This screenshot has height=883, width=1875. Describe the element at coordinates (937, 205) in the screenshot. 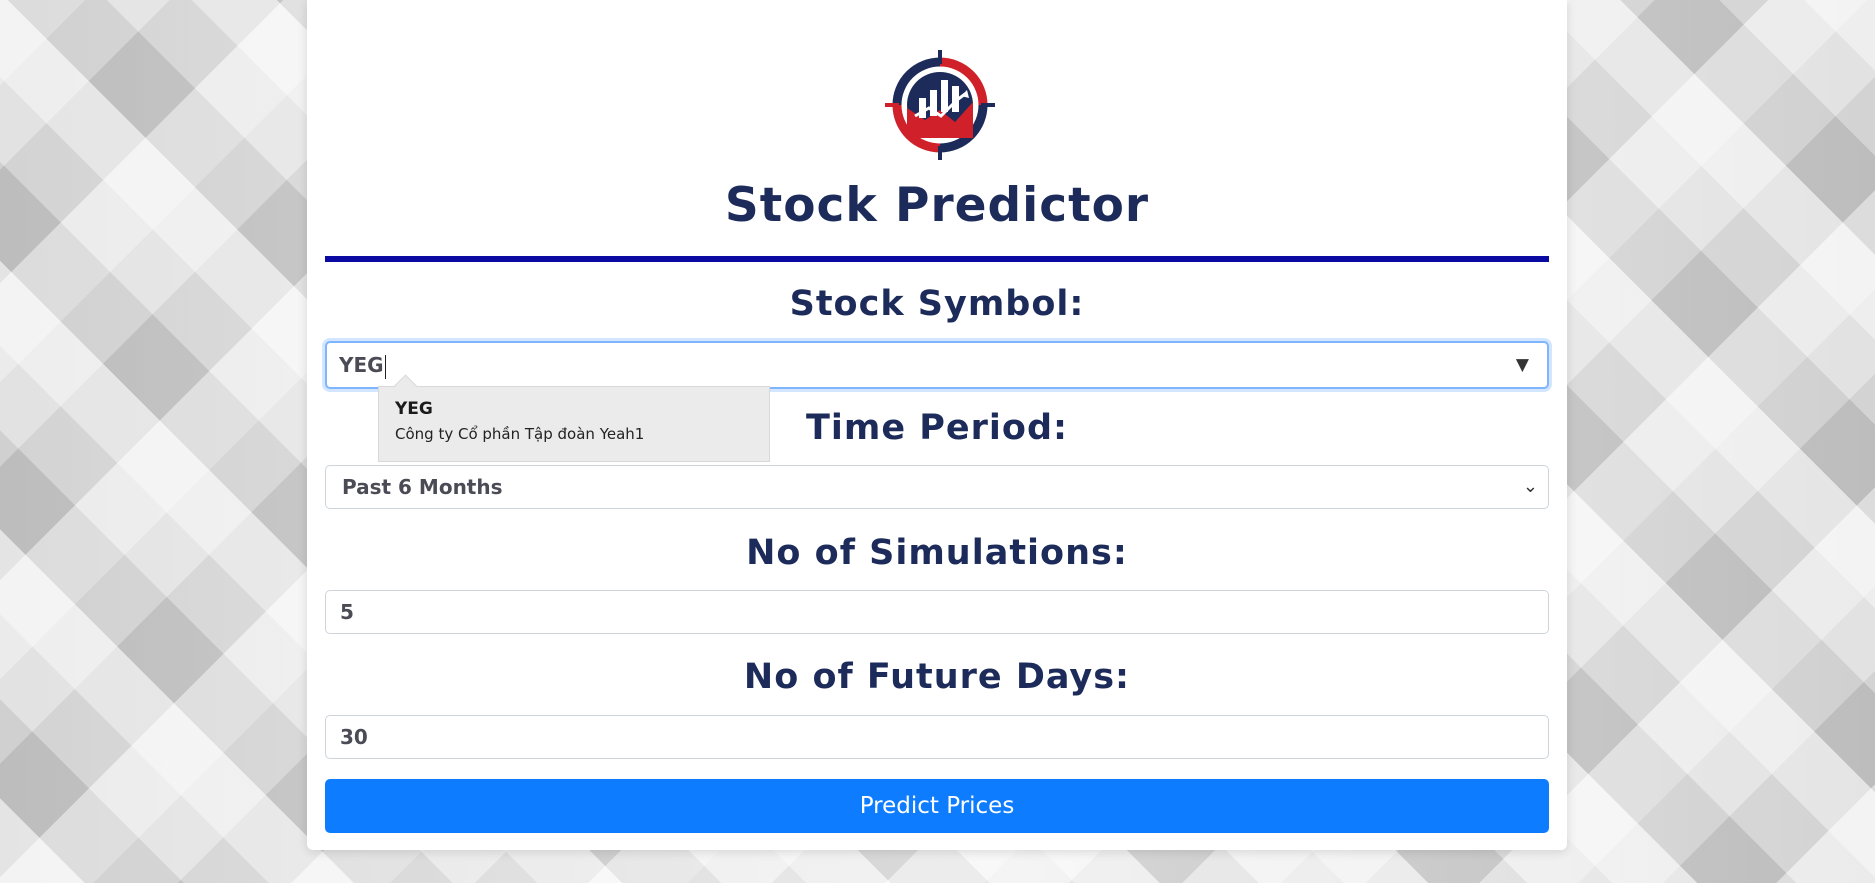

I see `page-title: Stock Predictor` at that location.